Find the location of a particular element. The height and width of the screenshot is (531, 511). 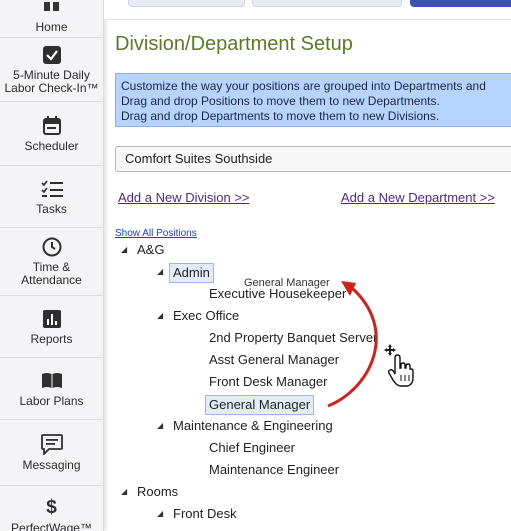

nav-item-time-attendance: Time & Attendance is located at coordinates (51, 262).